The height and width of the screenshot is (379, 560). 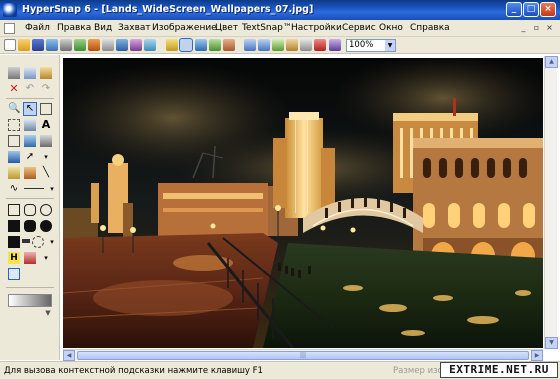 What do you see at coordinates (551, 343) in the screenshot?
I see `scroll-down-icon: ▼` at bounding box center [551, 343].